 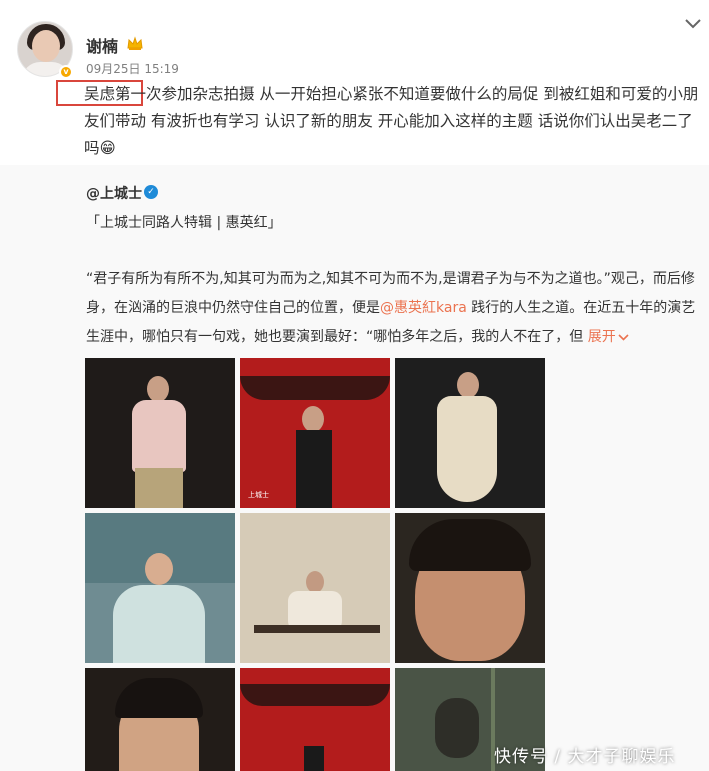 What do you see at coordinates (258, 495) in the screenshot?
I see `photo-caption: 上城士` at bounding box center [258, 495].